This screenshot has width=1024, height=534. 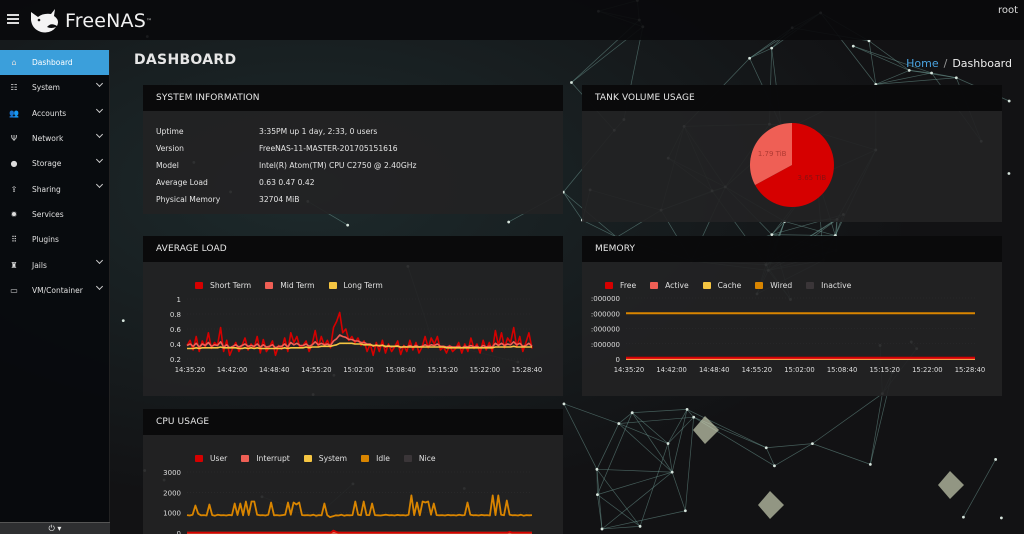 I want to click on y-tick-label: 0.8, so click(x=175, y=315).